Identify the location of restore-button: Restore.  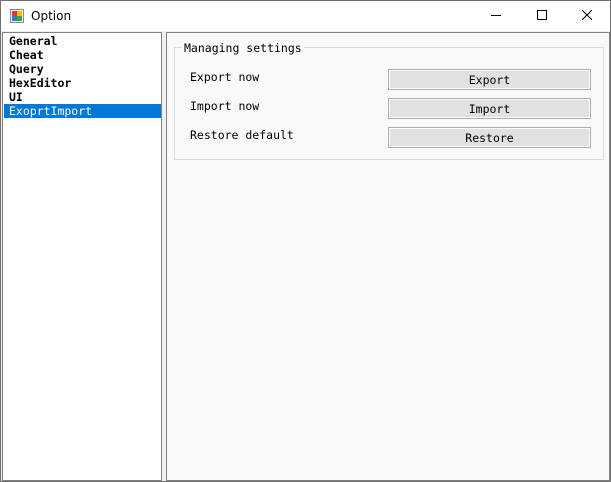
(489, 137).